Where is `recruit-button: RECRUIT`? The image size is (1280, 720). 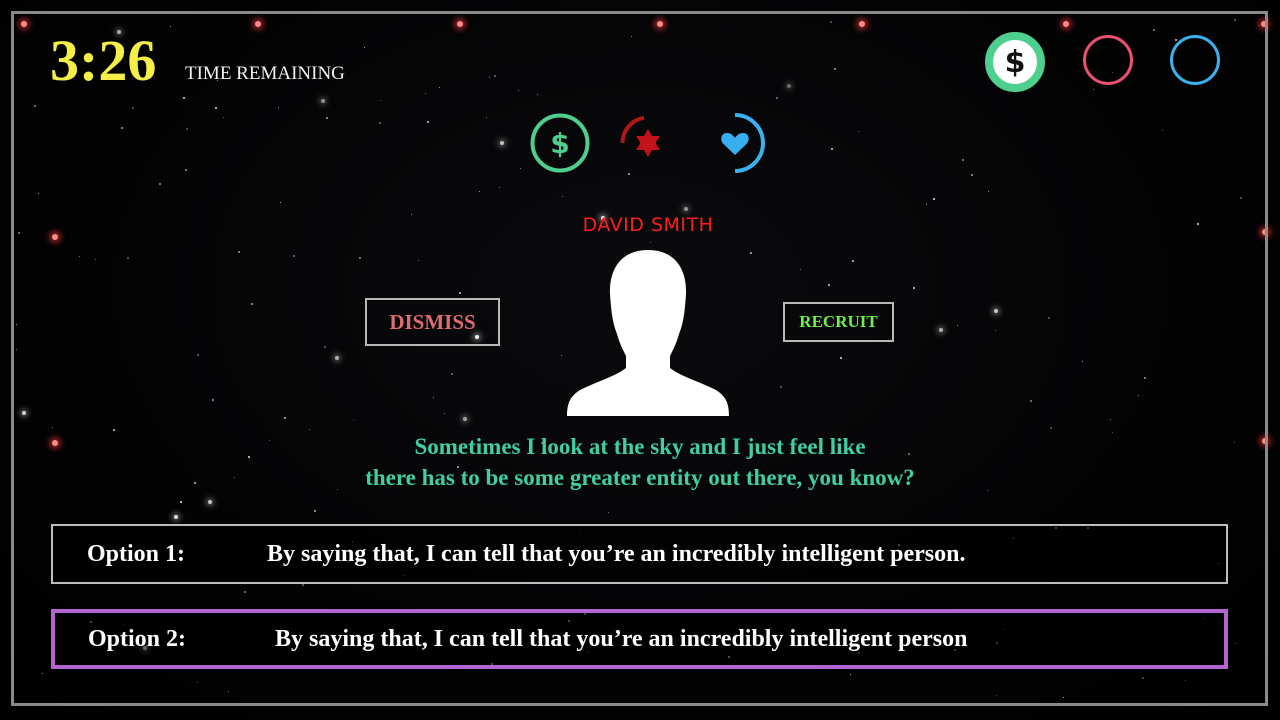
recruit-button: RECRUIT is located at coordinates (838, 322).